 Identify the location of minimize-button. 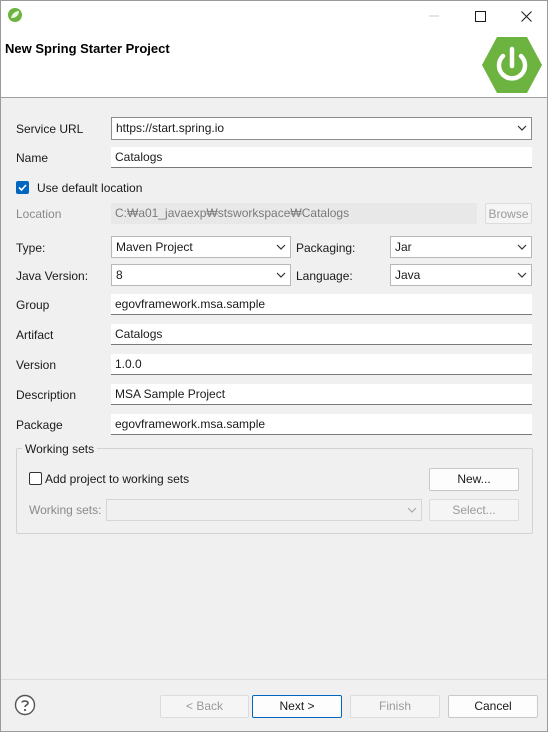
(434, 16).